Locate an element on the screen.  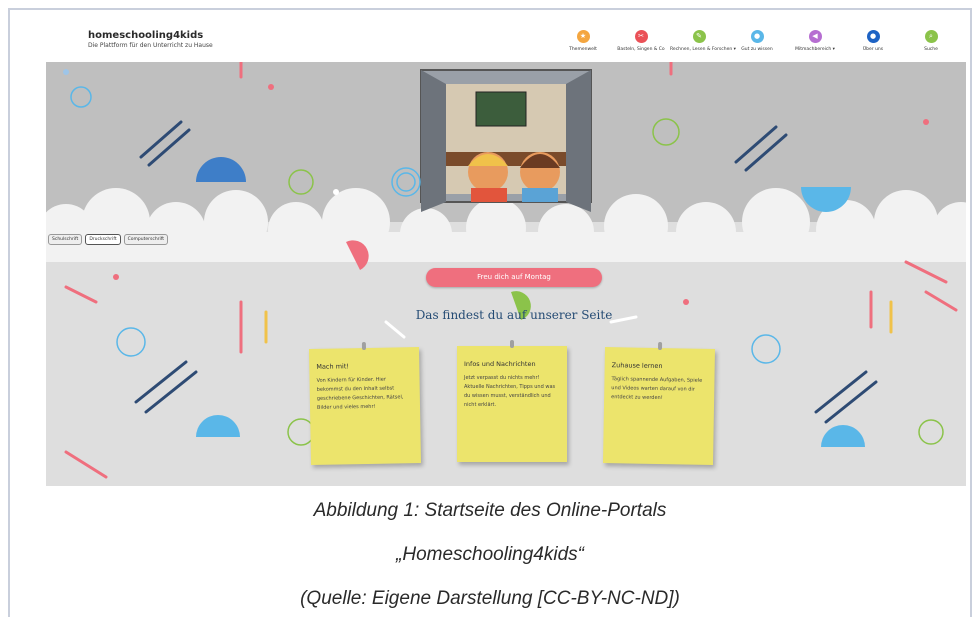
star-icon: ★ is located at coordinates (583, 36).